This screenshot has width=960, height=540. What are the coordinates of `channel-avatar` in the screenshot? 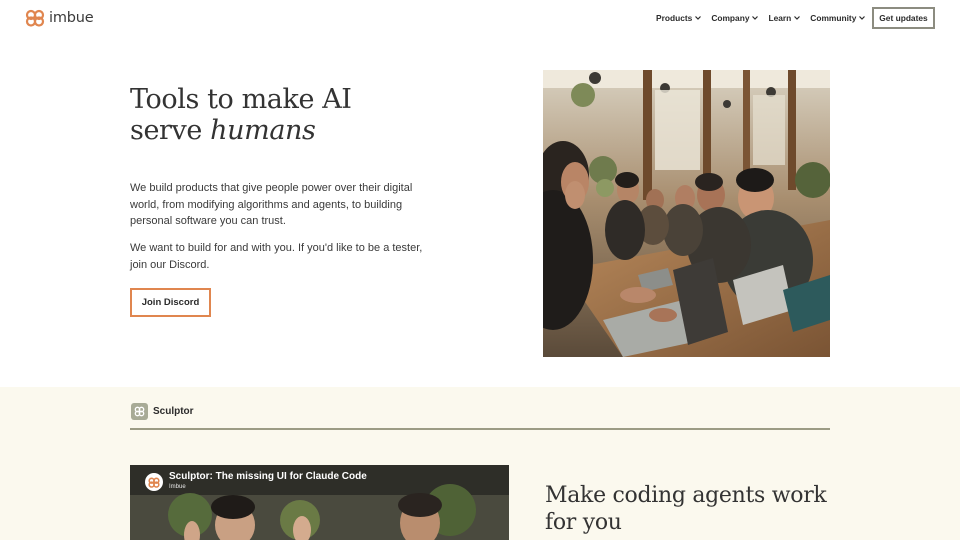 It's located at (154, 482).